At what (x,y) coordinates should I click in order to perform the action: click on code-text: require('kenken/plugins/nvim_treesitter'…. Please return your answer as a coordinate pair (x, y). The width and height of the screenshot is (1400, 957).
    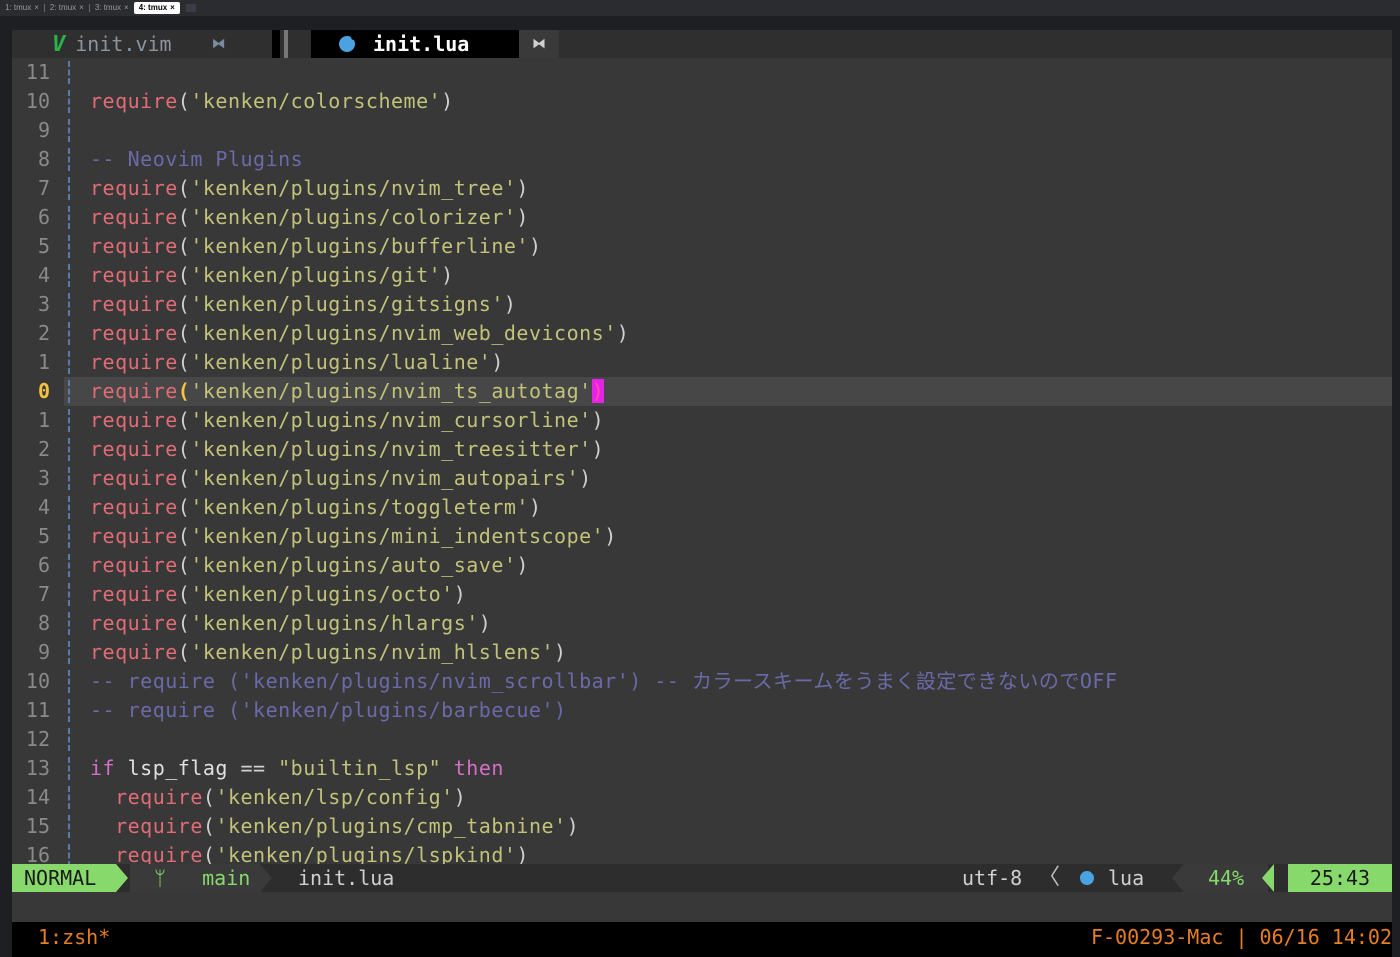
    Looking at the image, I should click on (347, 449).